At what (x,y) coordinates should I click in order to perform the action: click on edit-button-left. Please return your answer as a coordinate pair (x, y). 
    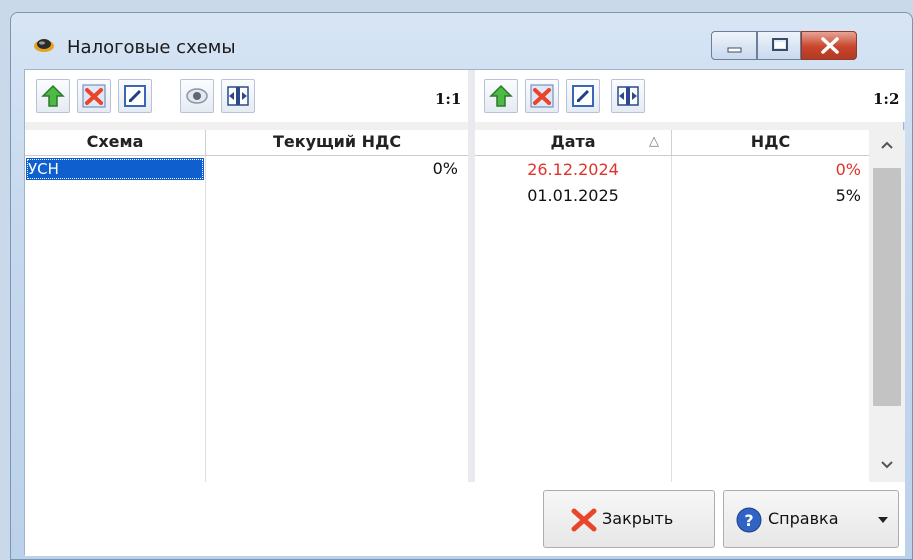
    Looking at the image, I should click on (135, 96).